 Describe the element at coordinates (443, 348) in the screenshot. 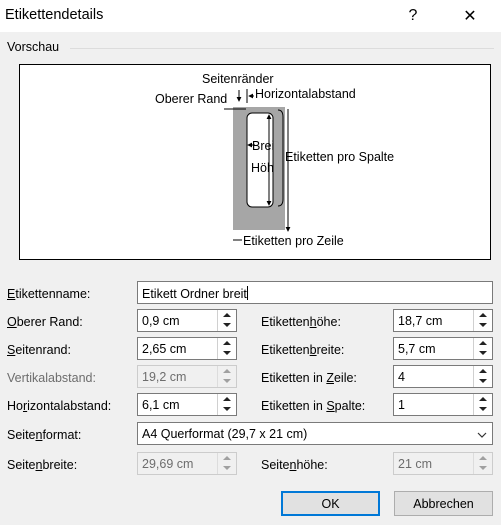

I see `etikettenbreite-stepper: 5,7 cm` at that location.